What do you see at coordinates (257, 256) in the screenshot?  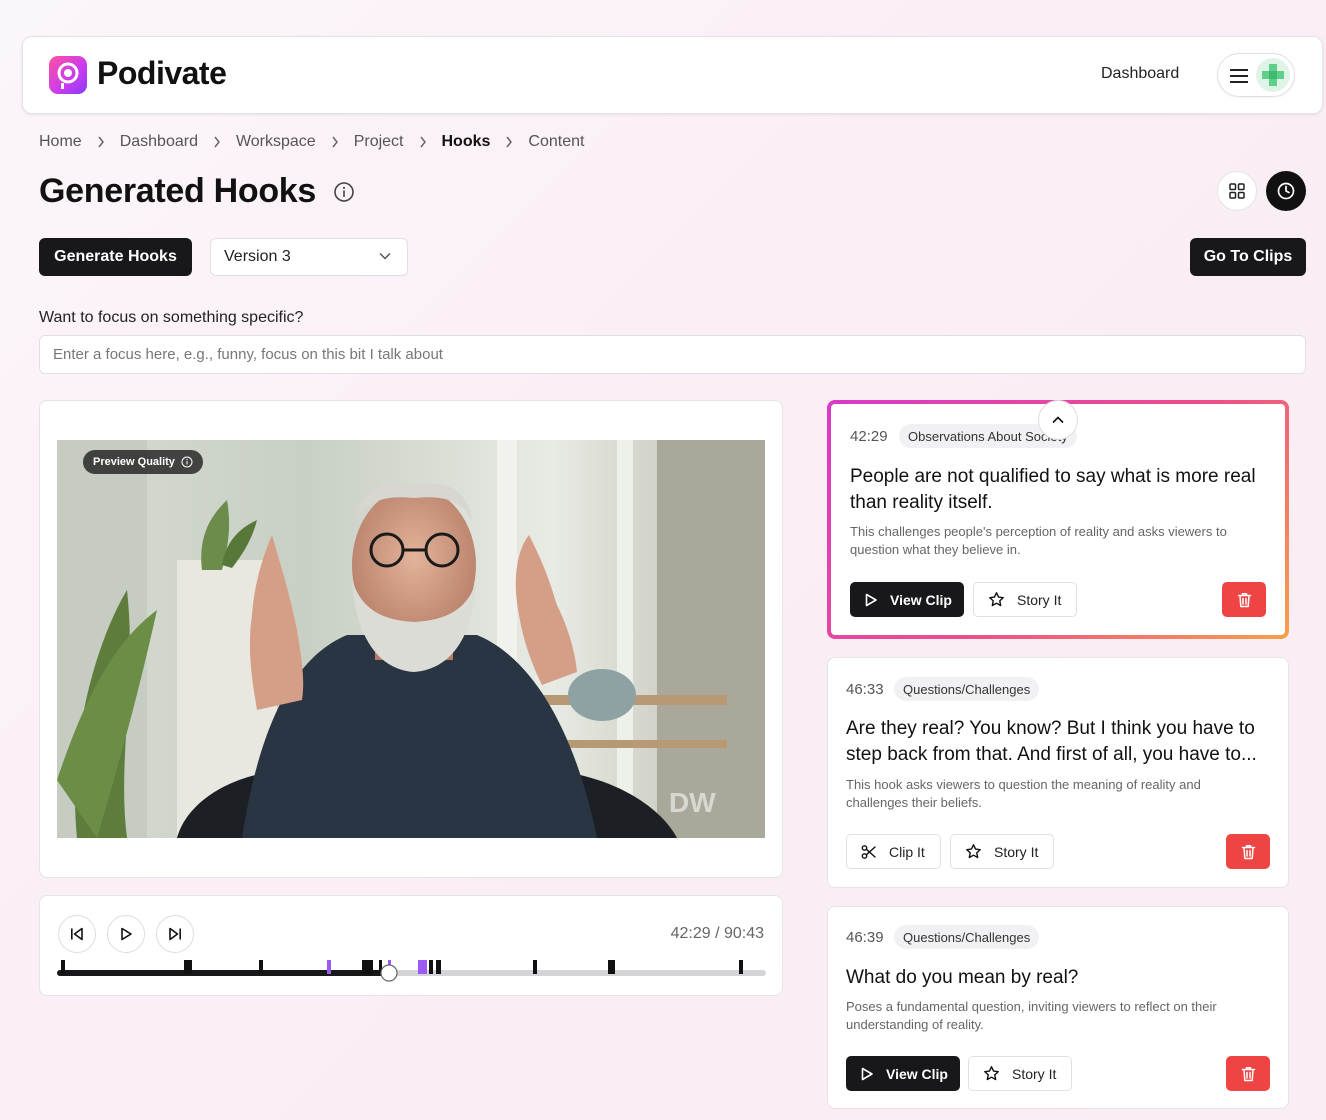 I see `version-select-value: Version 3` at bounding box center [257, 256].